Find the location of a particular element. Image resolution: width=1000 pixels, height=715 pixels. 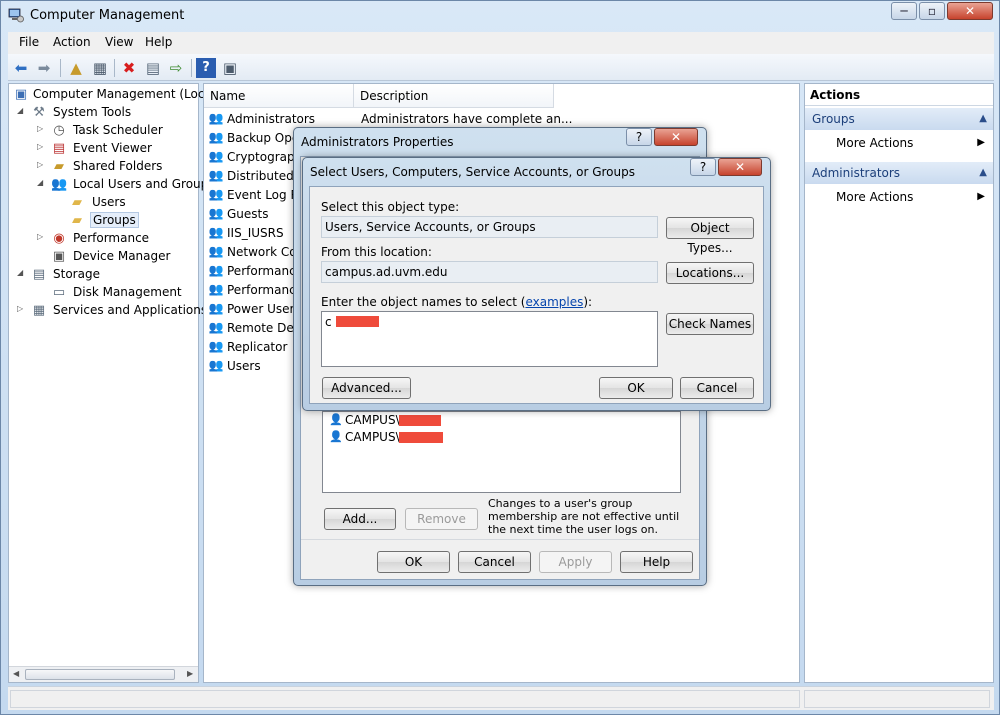

menu-file: File is located at coordinates (29, 42).